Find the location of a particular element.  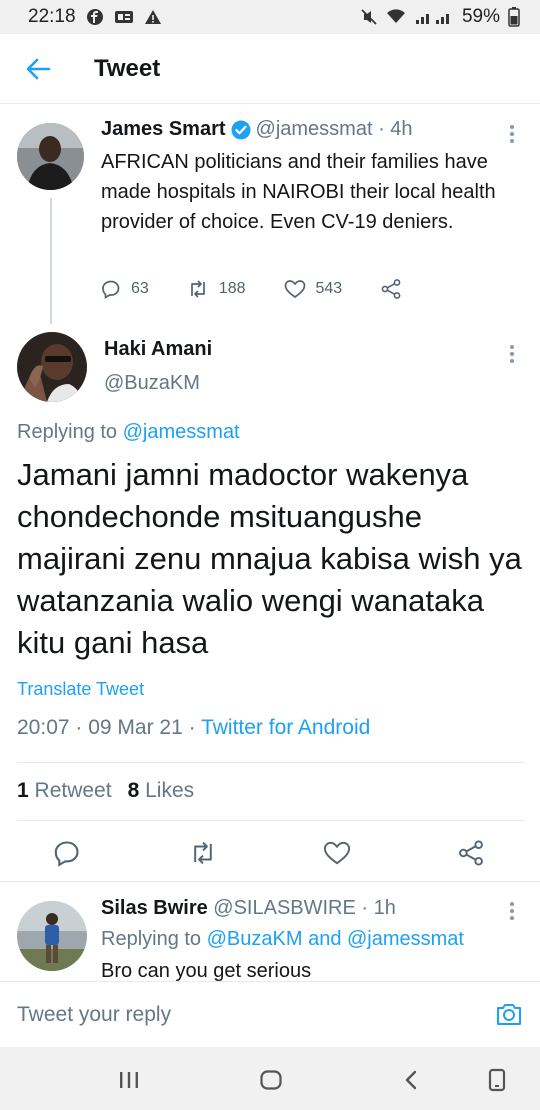

retweet-button: 188 is located at coordinates (216, 289).